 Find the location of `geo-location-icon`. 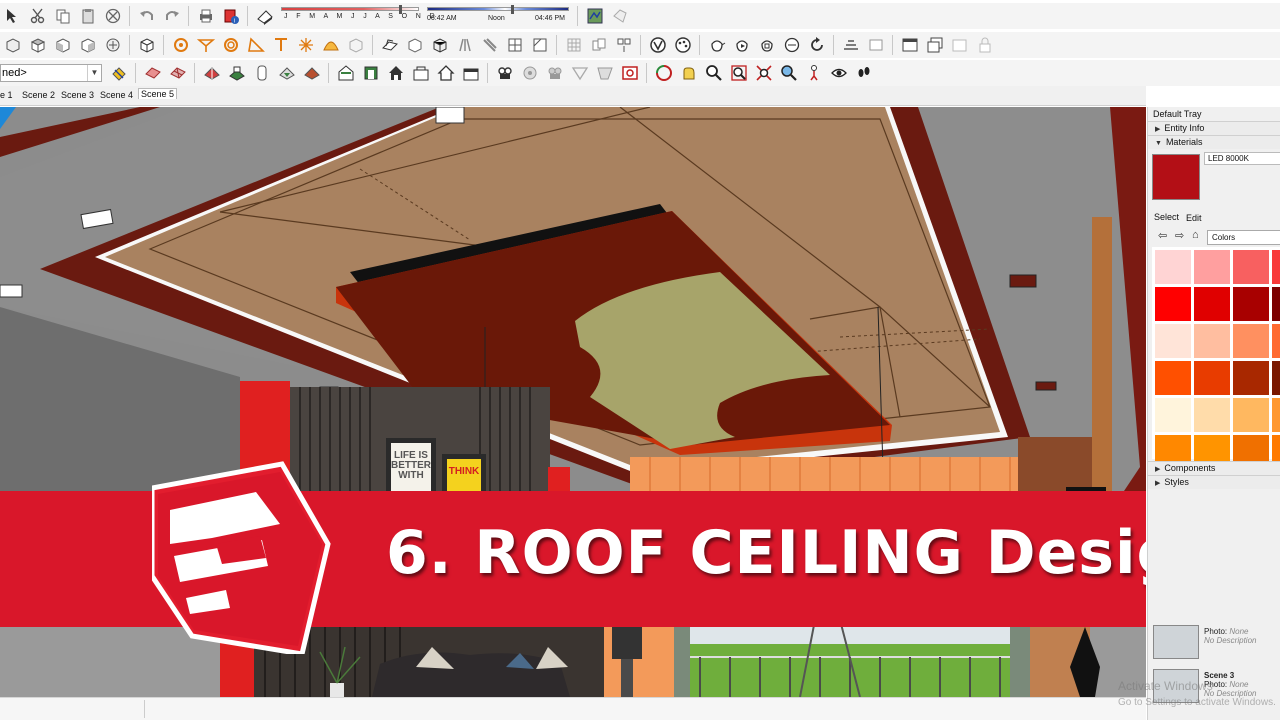

geo-location-icon is located at coordinates (595, 16).